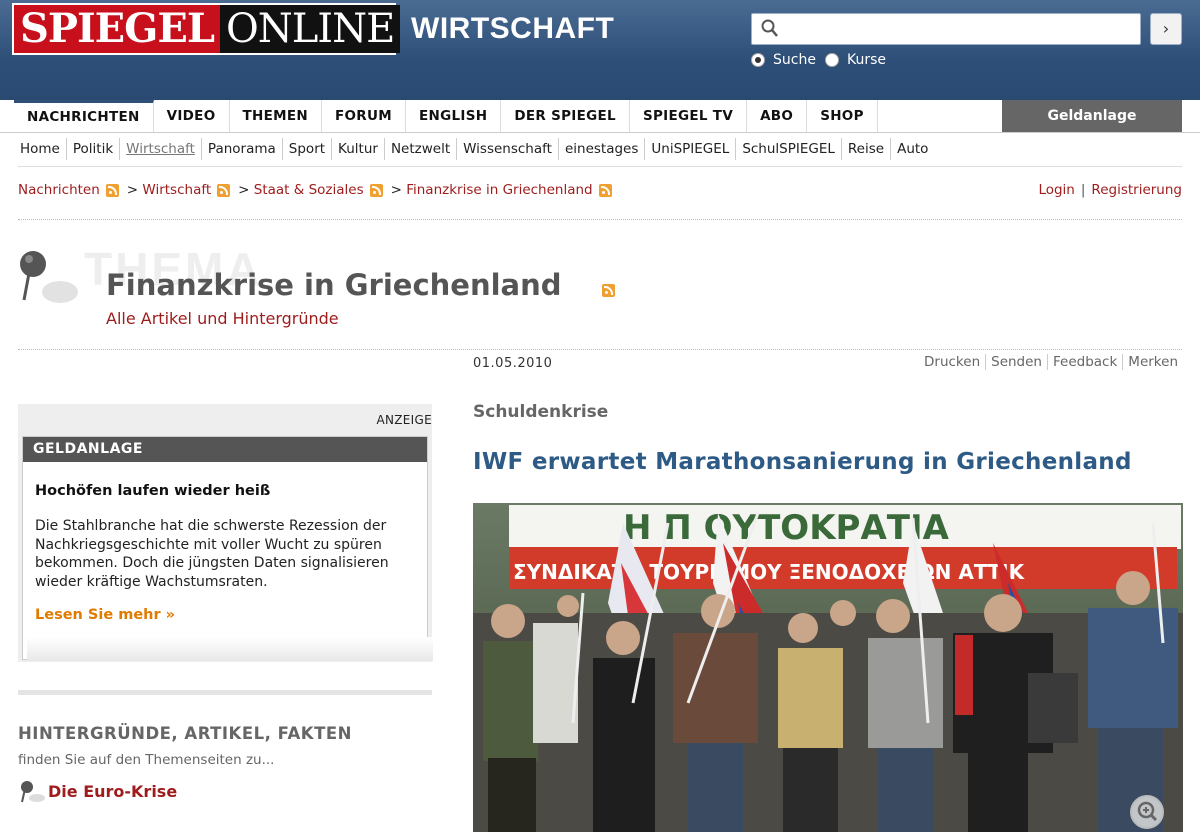  Describe the element at coordinates (152, 491) in the screenshot. I see `ad-title: Hochöfen laufen wieder heiß` at that location.